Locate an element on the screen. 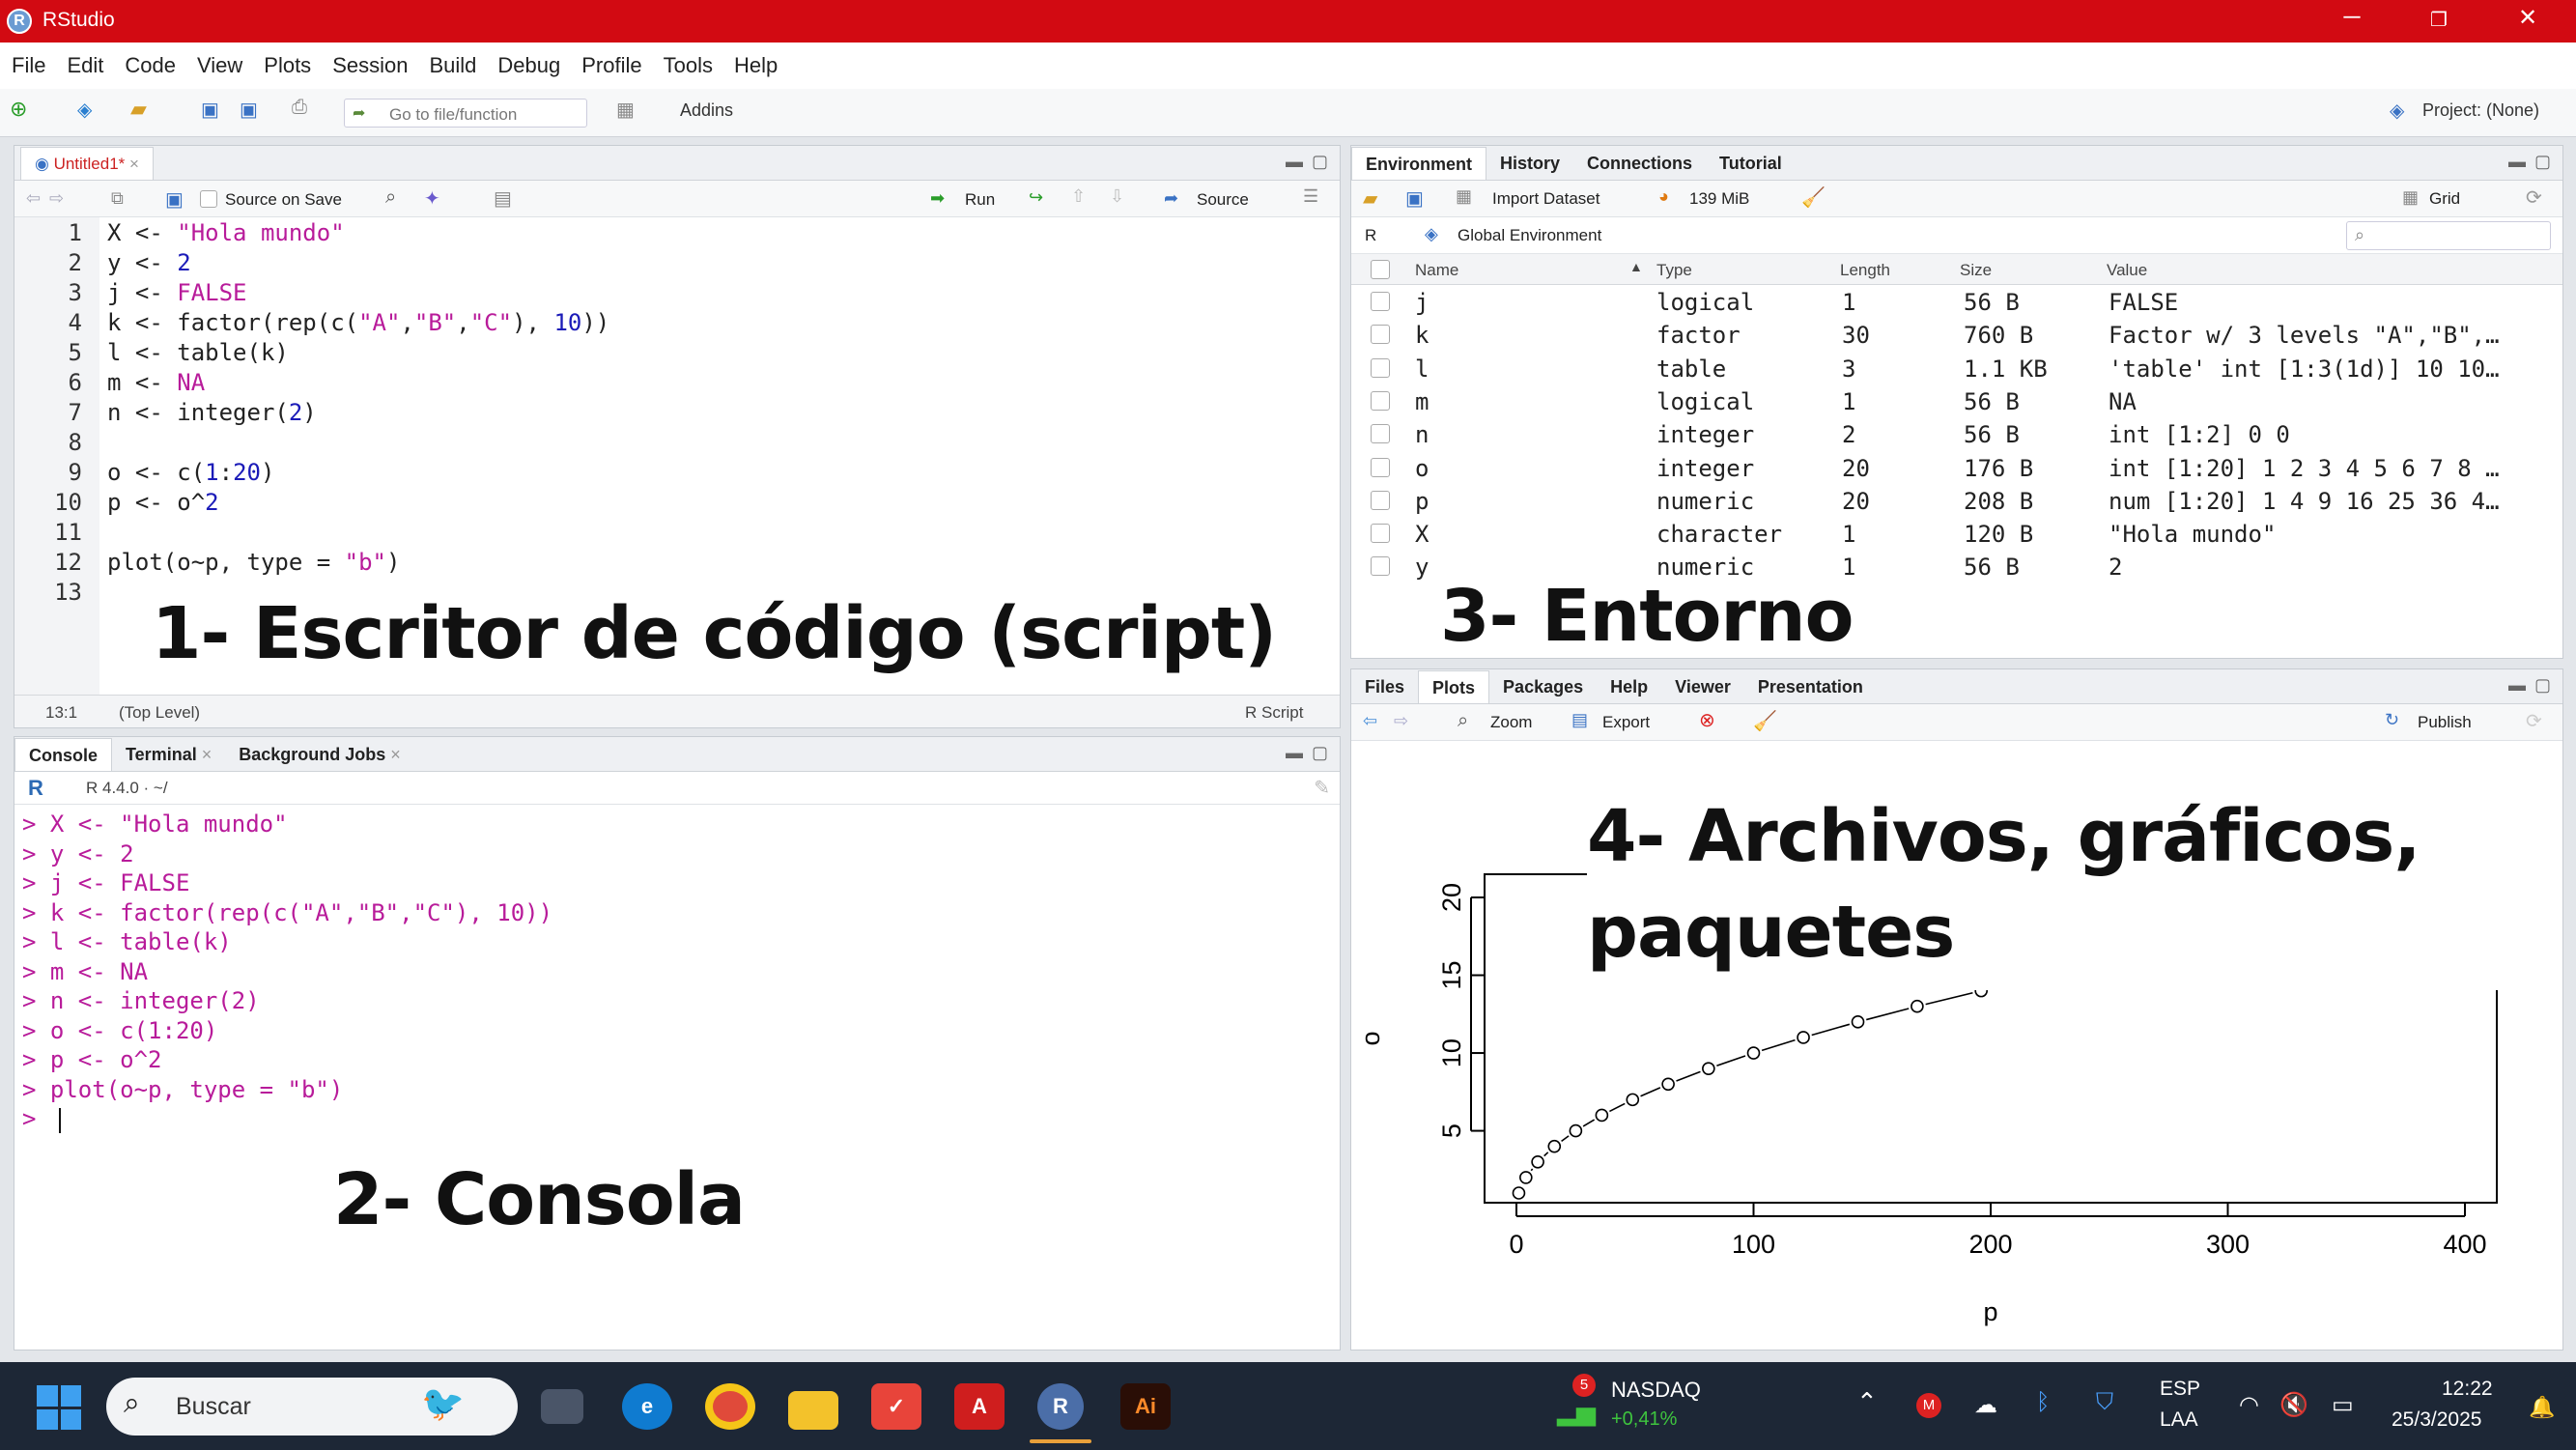 Image resolution: width=2576 pixels, height=1450 pixels. source-button: Source is located at coordinates (1223, 200).